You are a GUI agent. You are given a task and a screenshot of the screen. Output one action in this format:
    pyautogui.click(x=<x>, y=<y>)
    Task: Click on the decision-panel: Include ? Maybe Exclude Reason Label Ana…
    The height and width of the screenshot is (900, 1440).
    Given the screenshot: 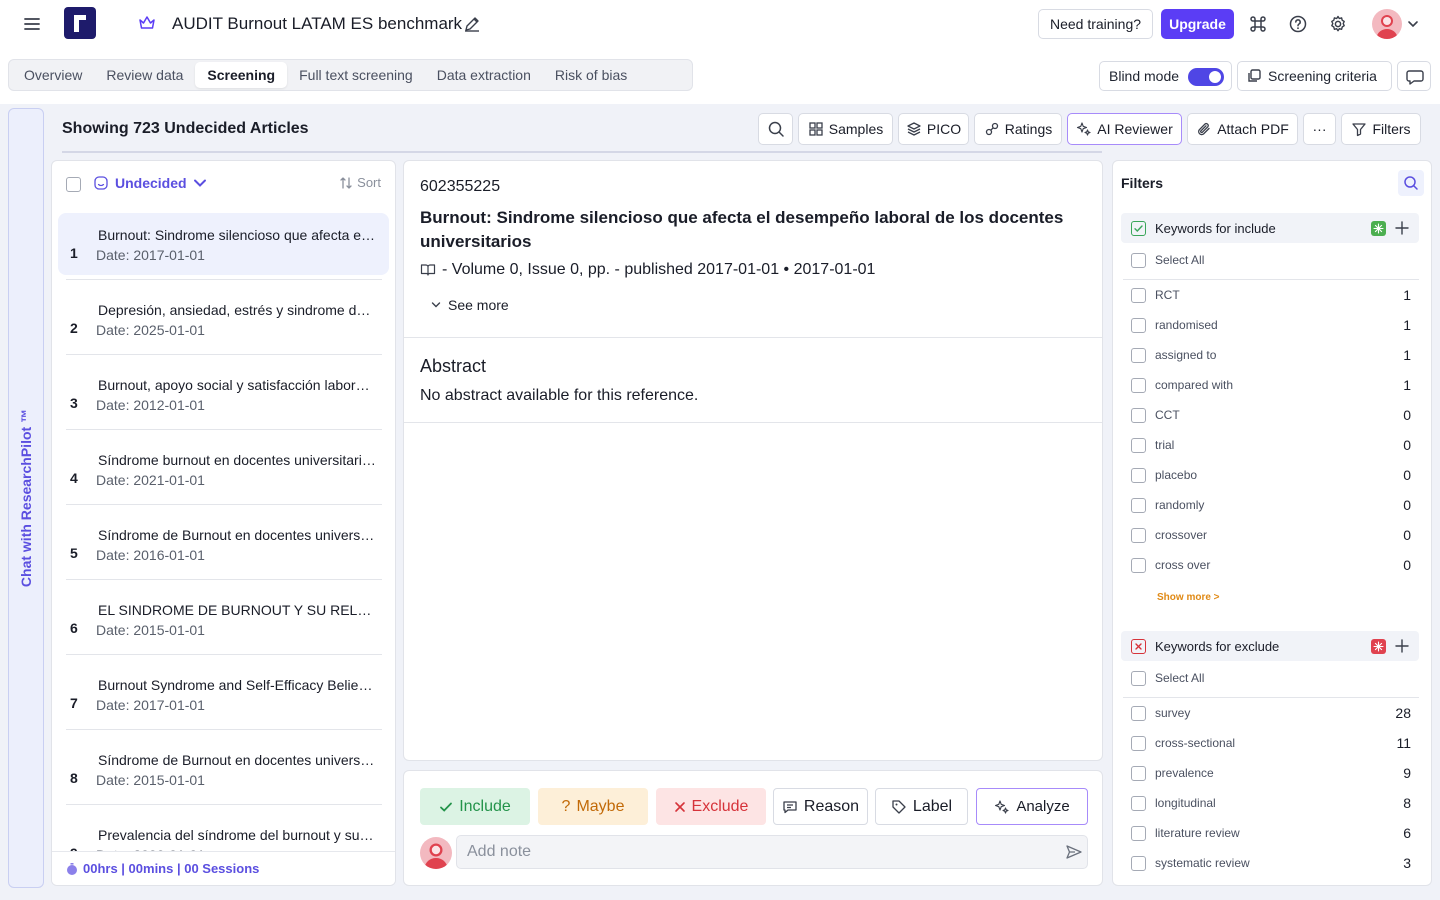 What is the action you would take?
    pyautogui.click(x=753, y=828)
    